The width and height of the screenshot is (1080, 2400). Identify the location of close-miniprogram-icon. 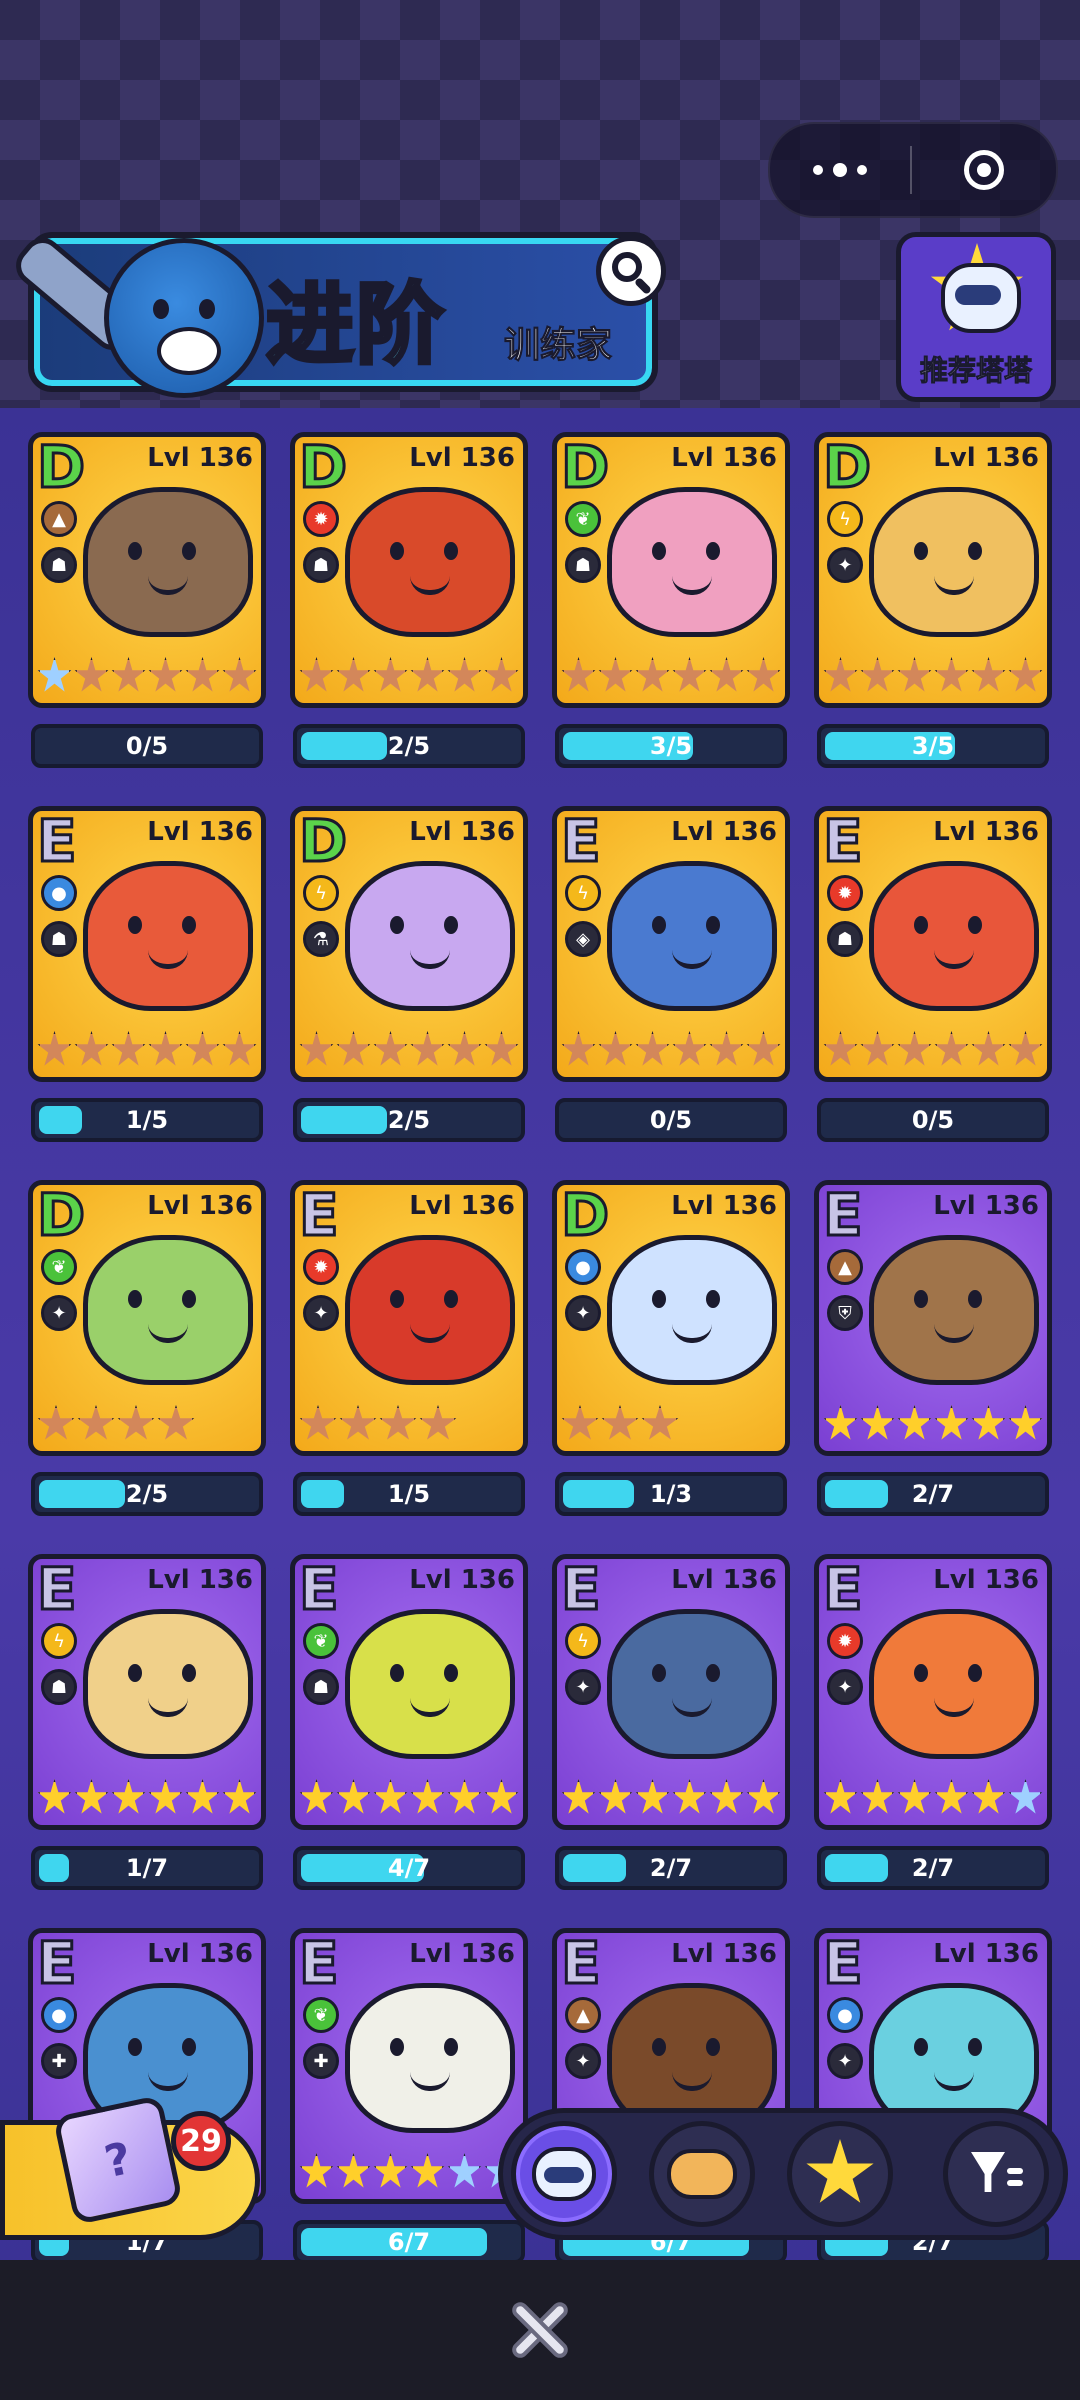
(984, 170).